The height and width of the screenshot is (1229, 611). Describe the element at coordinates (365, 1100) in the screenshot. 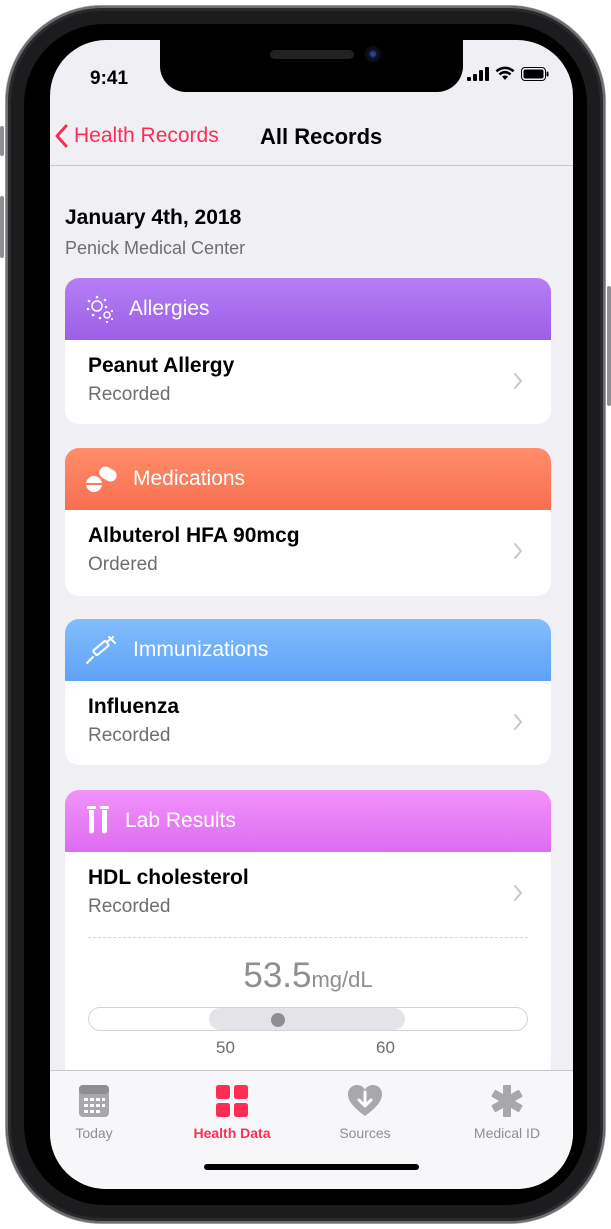

I see `heart-download-icon` at that location.